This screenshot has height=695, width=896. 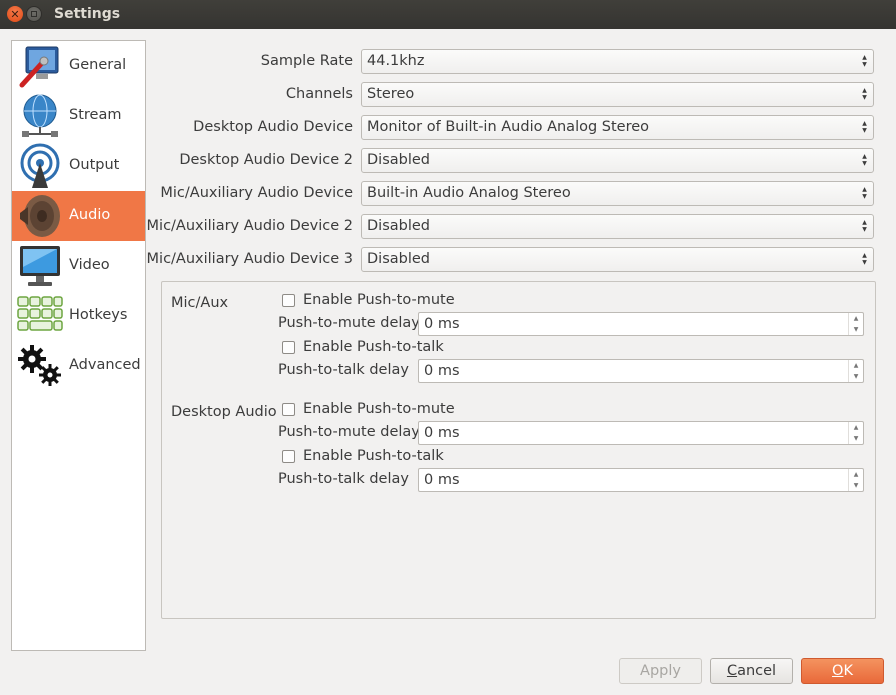 What do you see at coordinates (273, 127) in the screenshot?
I see `desktop-audio-device-label: Desktop Audio Device` at bounding box center [273, 127].